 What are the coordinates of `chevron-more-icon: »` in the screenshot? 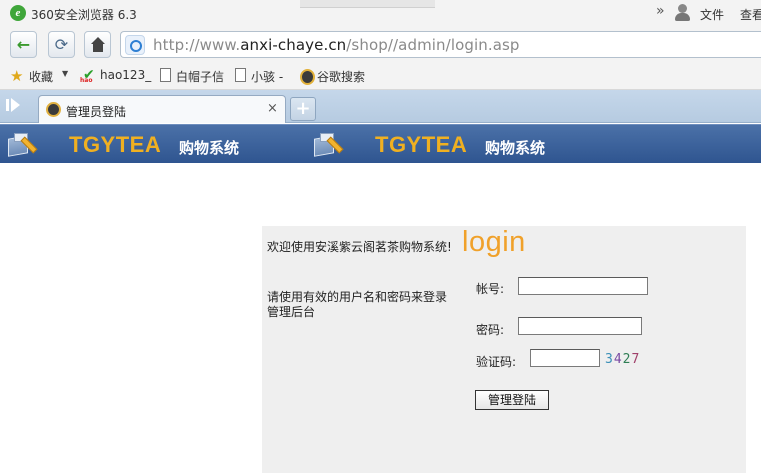 It's located at (660, 11).